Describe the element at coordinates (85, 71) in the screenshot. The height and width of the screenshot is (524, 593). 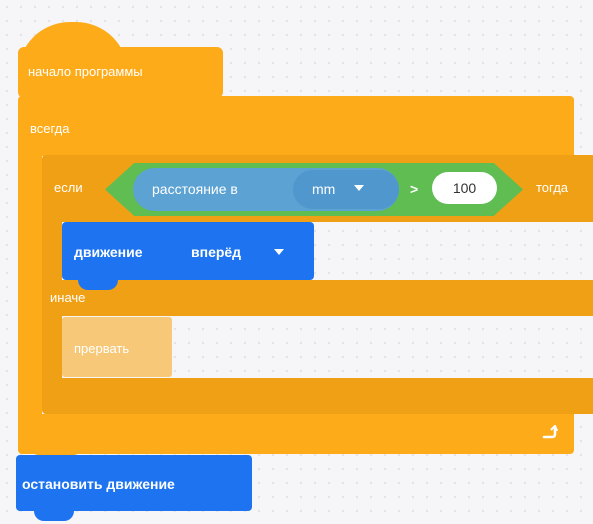
I see `start-block-label: начало программы` at that location.